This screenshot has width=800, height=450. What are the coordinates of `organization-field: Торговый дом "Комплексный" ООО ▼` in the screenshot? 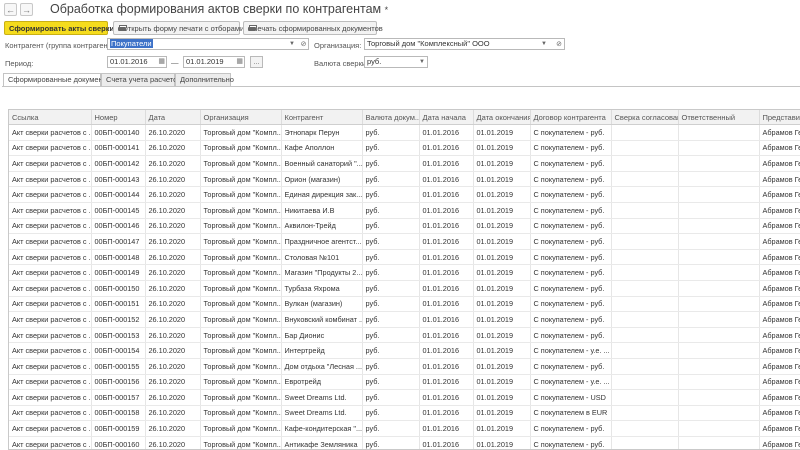 It's located at (462, 44).